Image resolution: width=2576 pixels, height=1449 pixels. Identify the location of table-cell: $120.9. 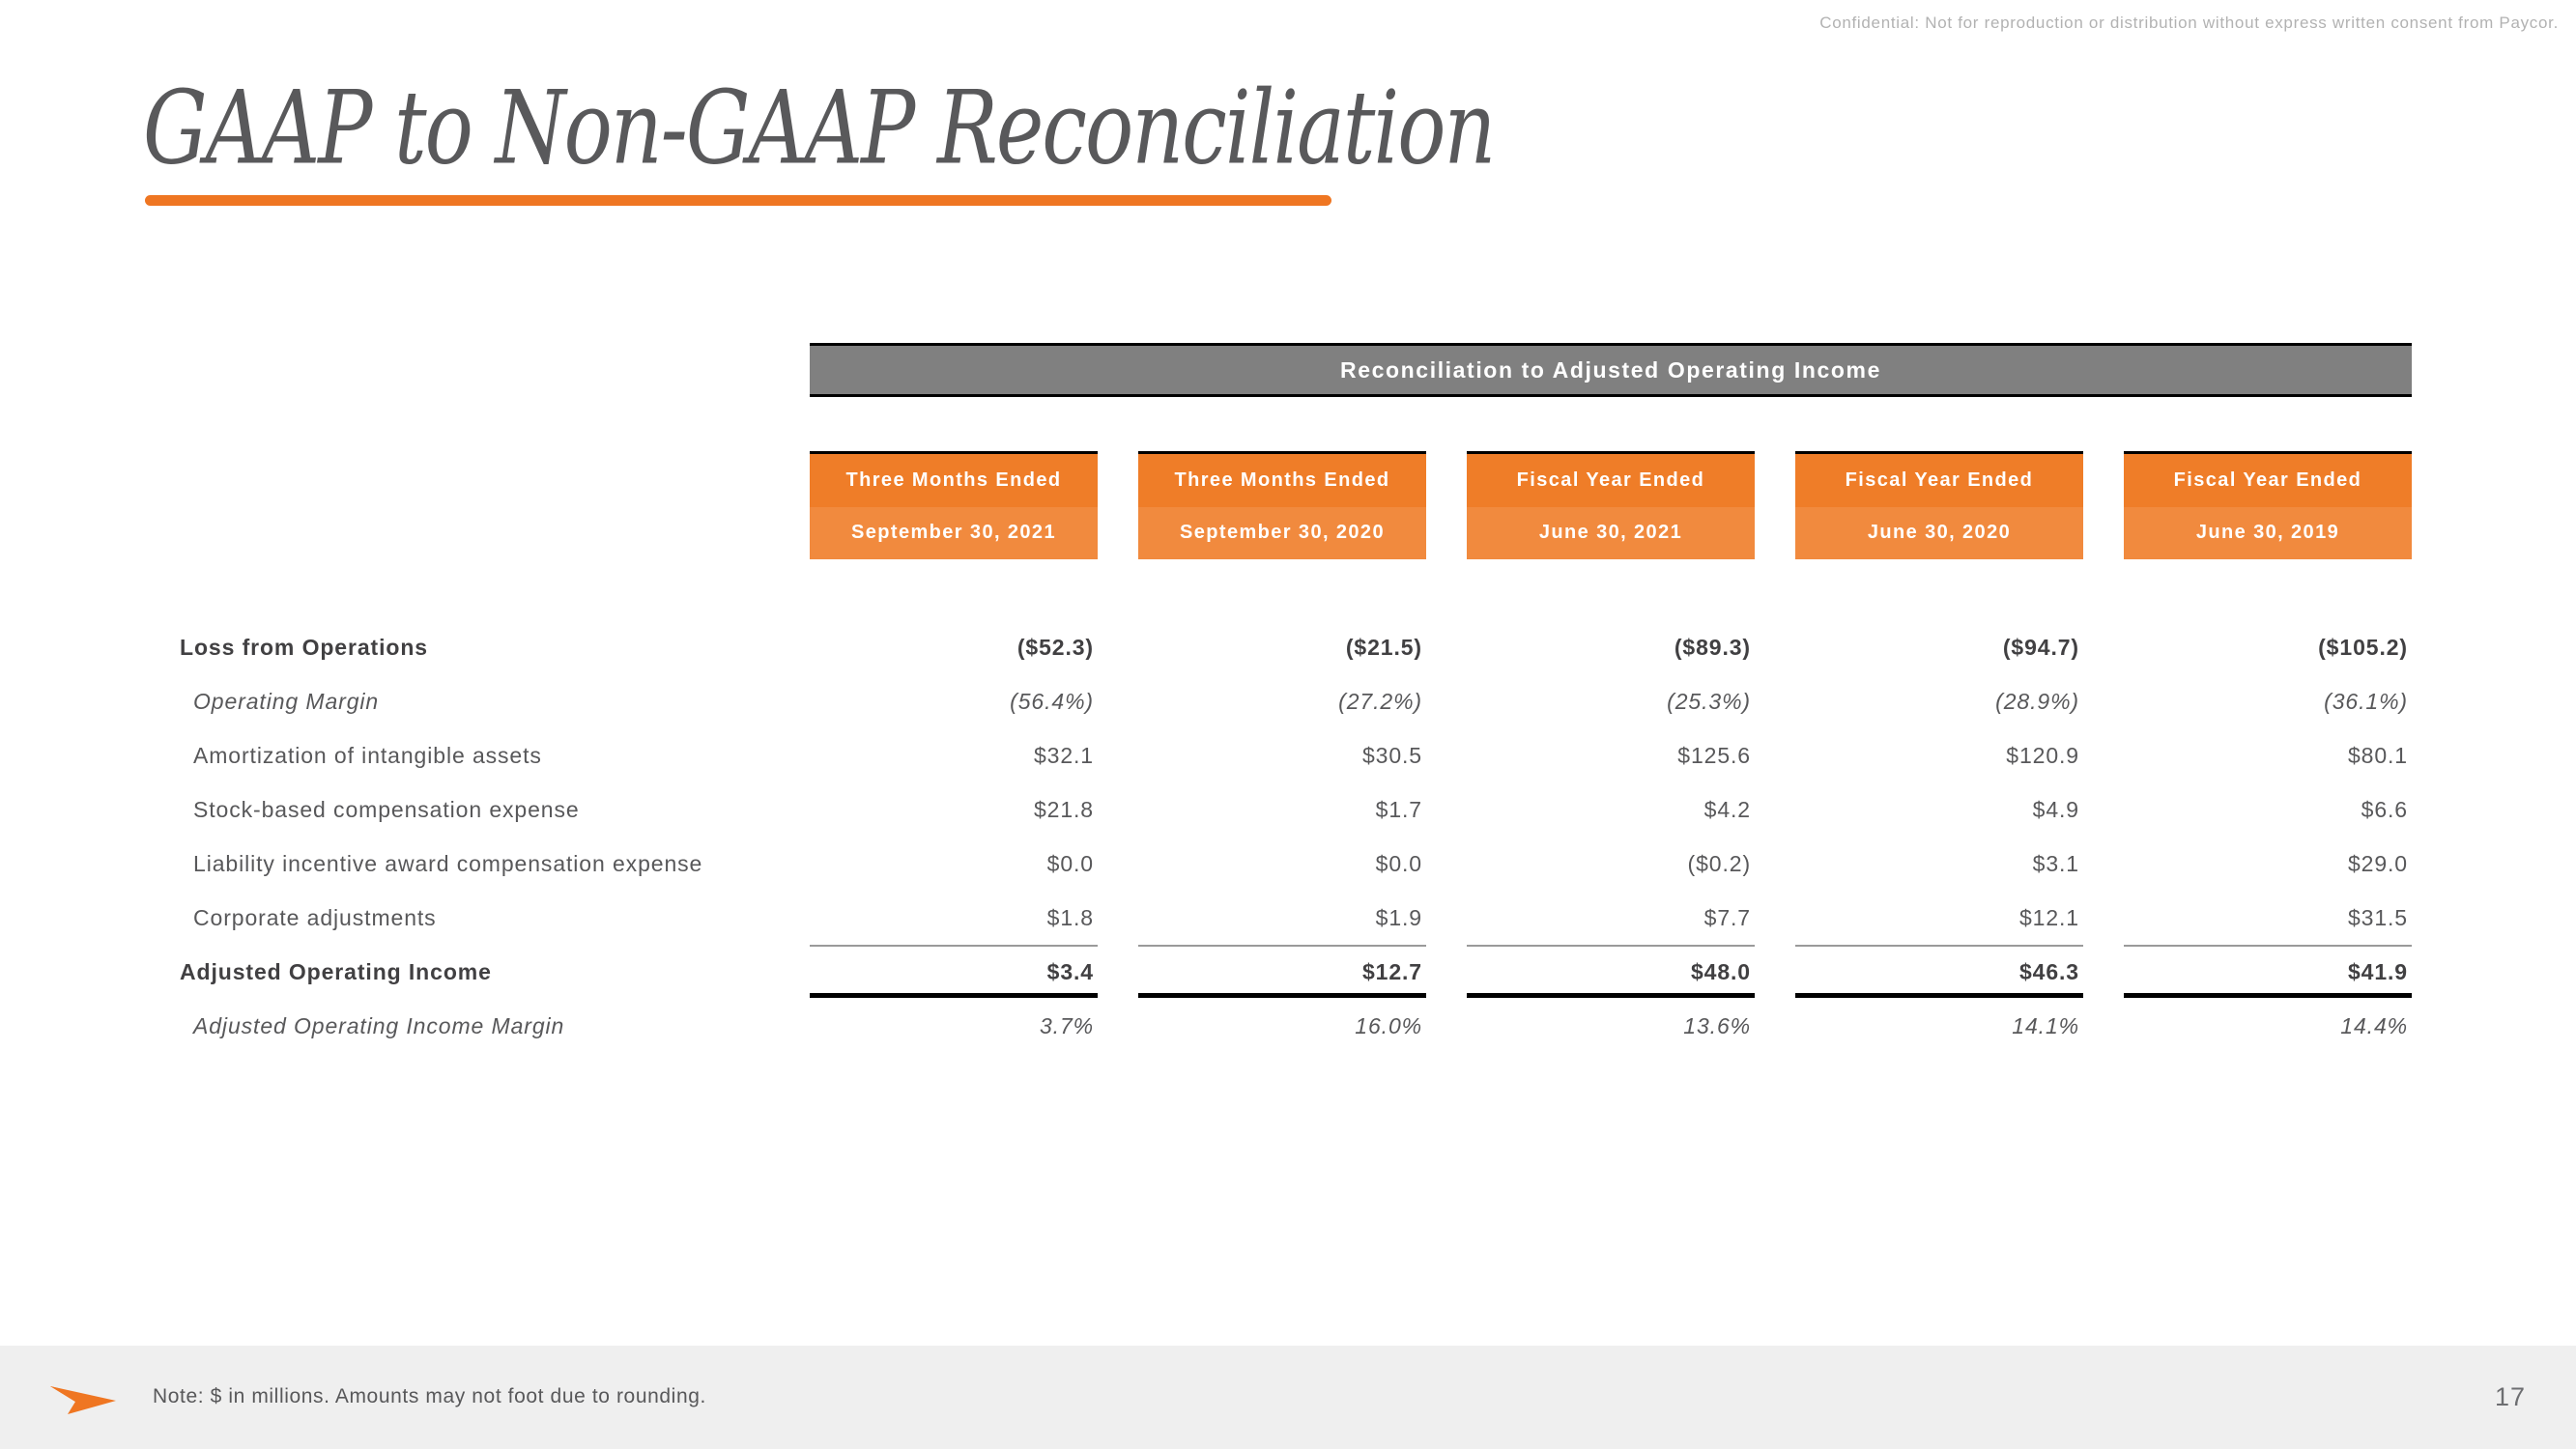
(2043, 755).